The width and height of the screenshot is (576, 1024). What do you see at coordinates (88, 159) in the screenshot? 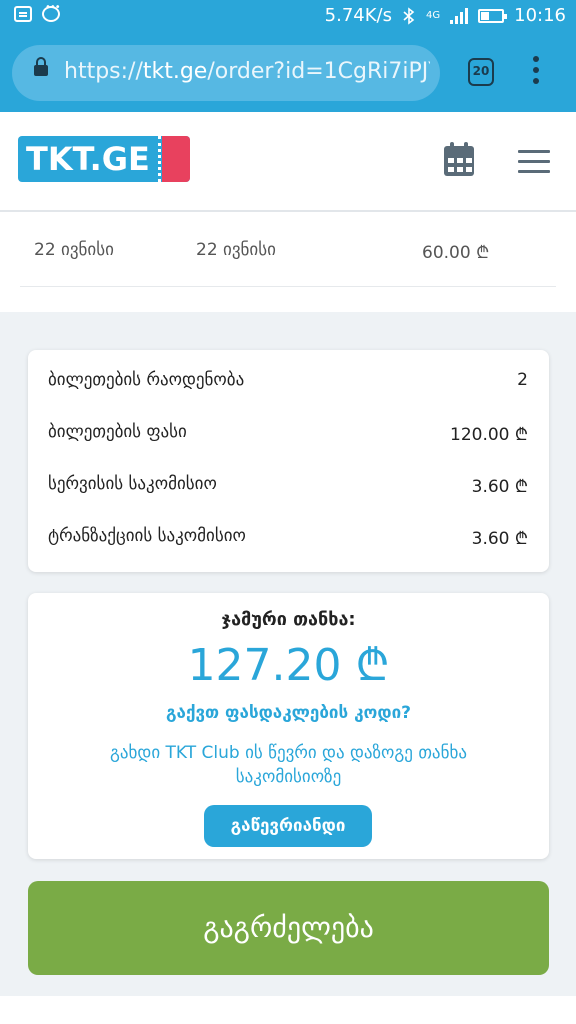
I see `logo-text: TKT.GE` at bounding box center [88, 159].